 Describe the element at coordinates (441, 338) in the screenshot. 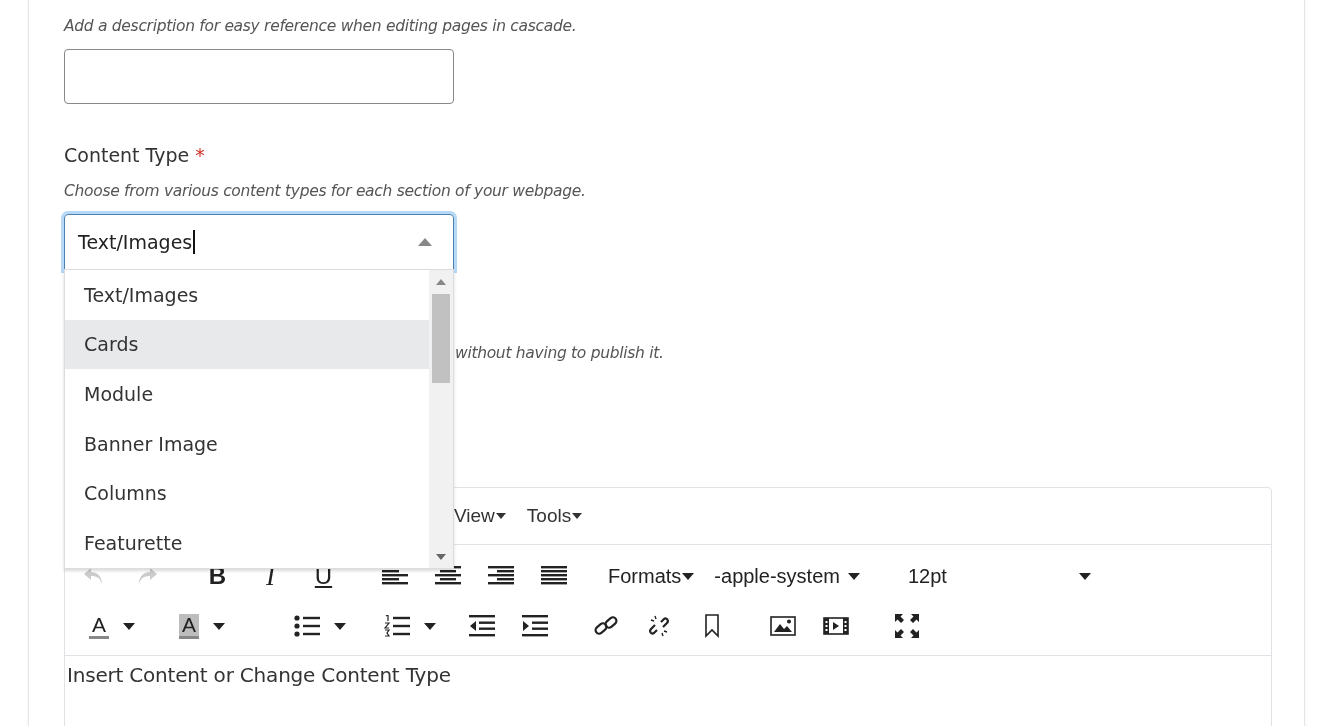

I see `scrollbar-thumb` at that location.